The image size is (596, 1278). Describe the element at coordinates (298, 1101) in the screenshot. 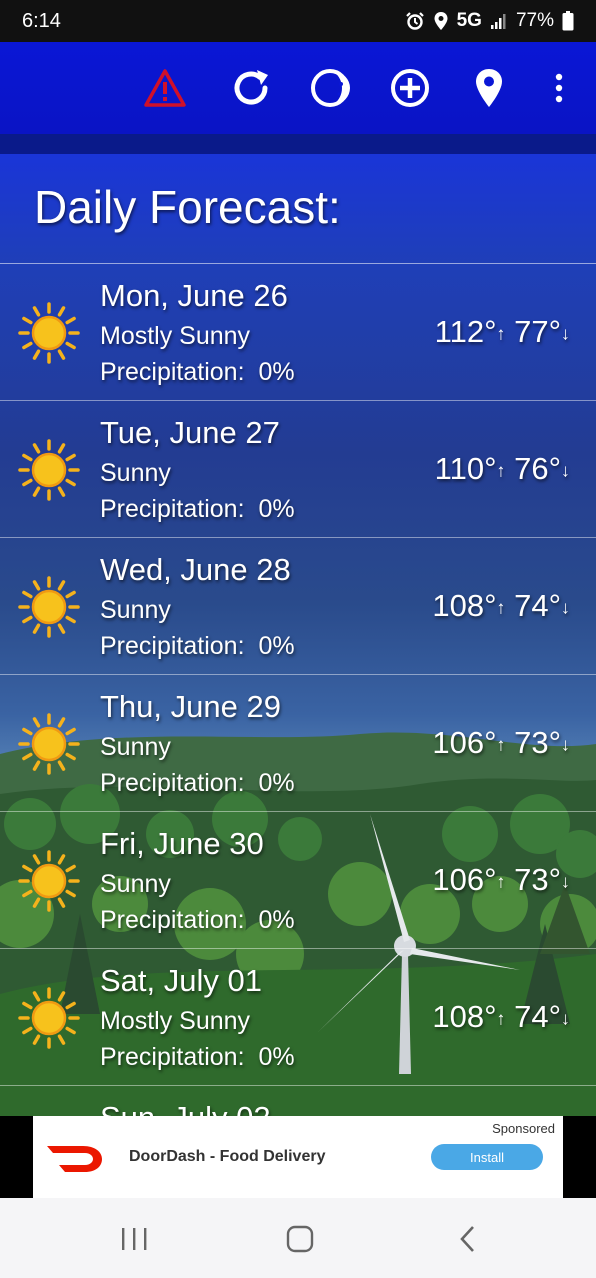

I see `forecast-row: Sun, July 02` at that location.